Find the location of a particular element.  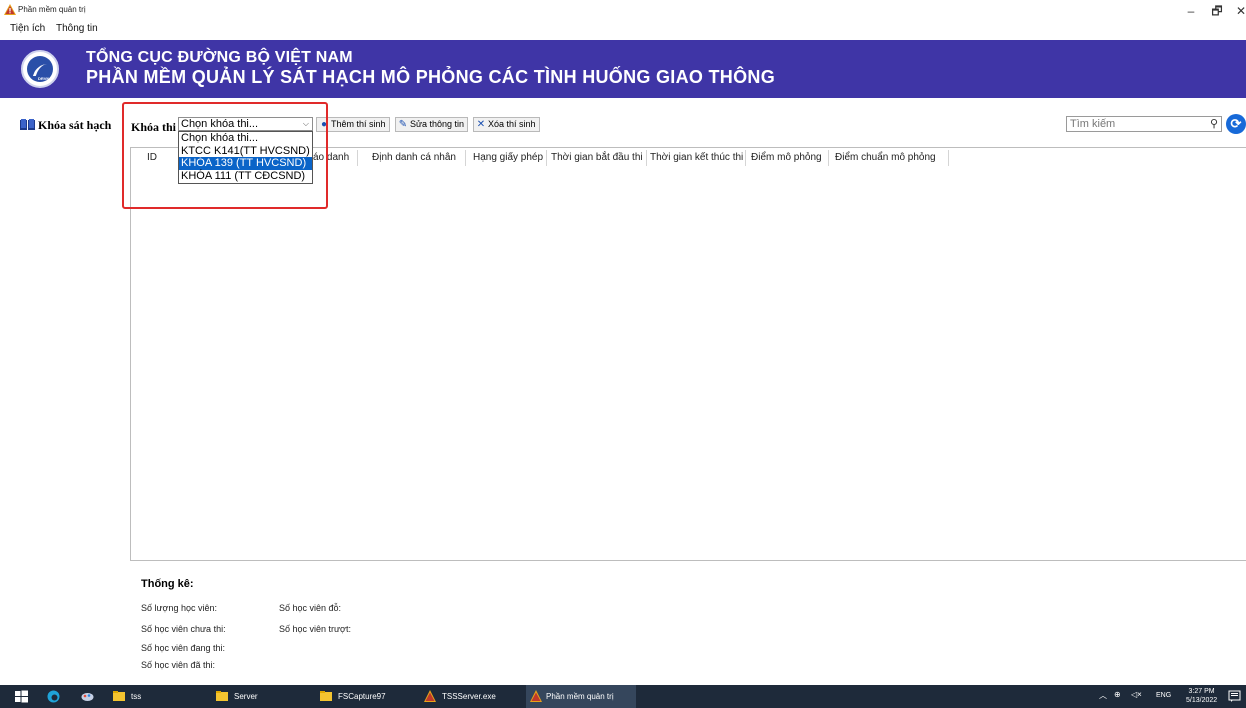

course-option: KTCC K141(TT HVCSND) is located at coordinates (245, 151).